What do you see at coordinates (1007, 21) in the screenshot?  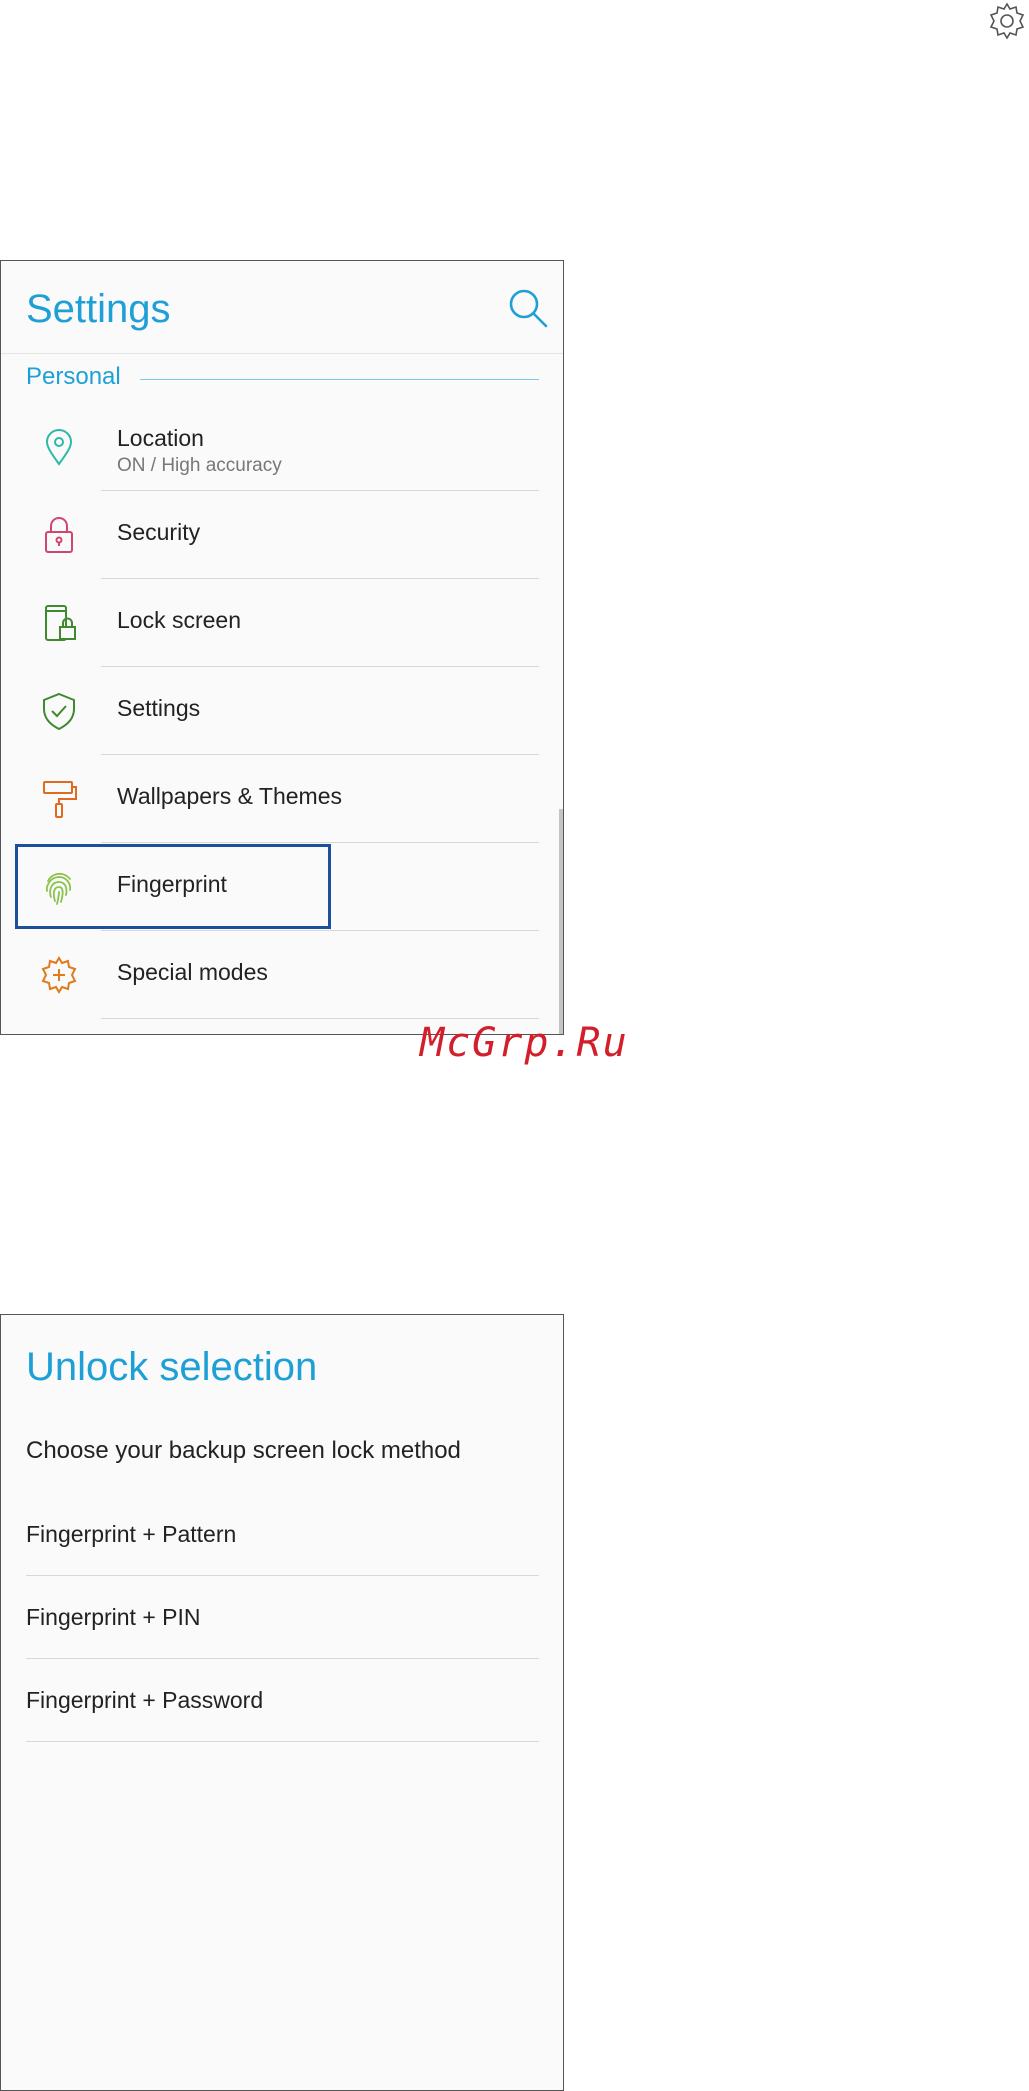 I see `gear-icon` at bounding box center [1007, 21].